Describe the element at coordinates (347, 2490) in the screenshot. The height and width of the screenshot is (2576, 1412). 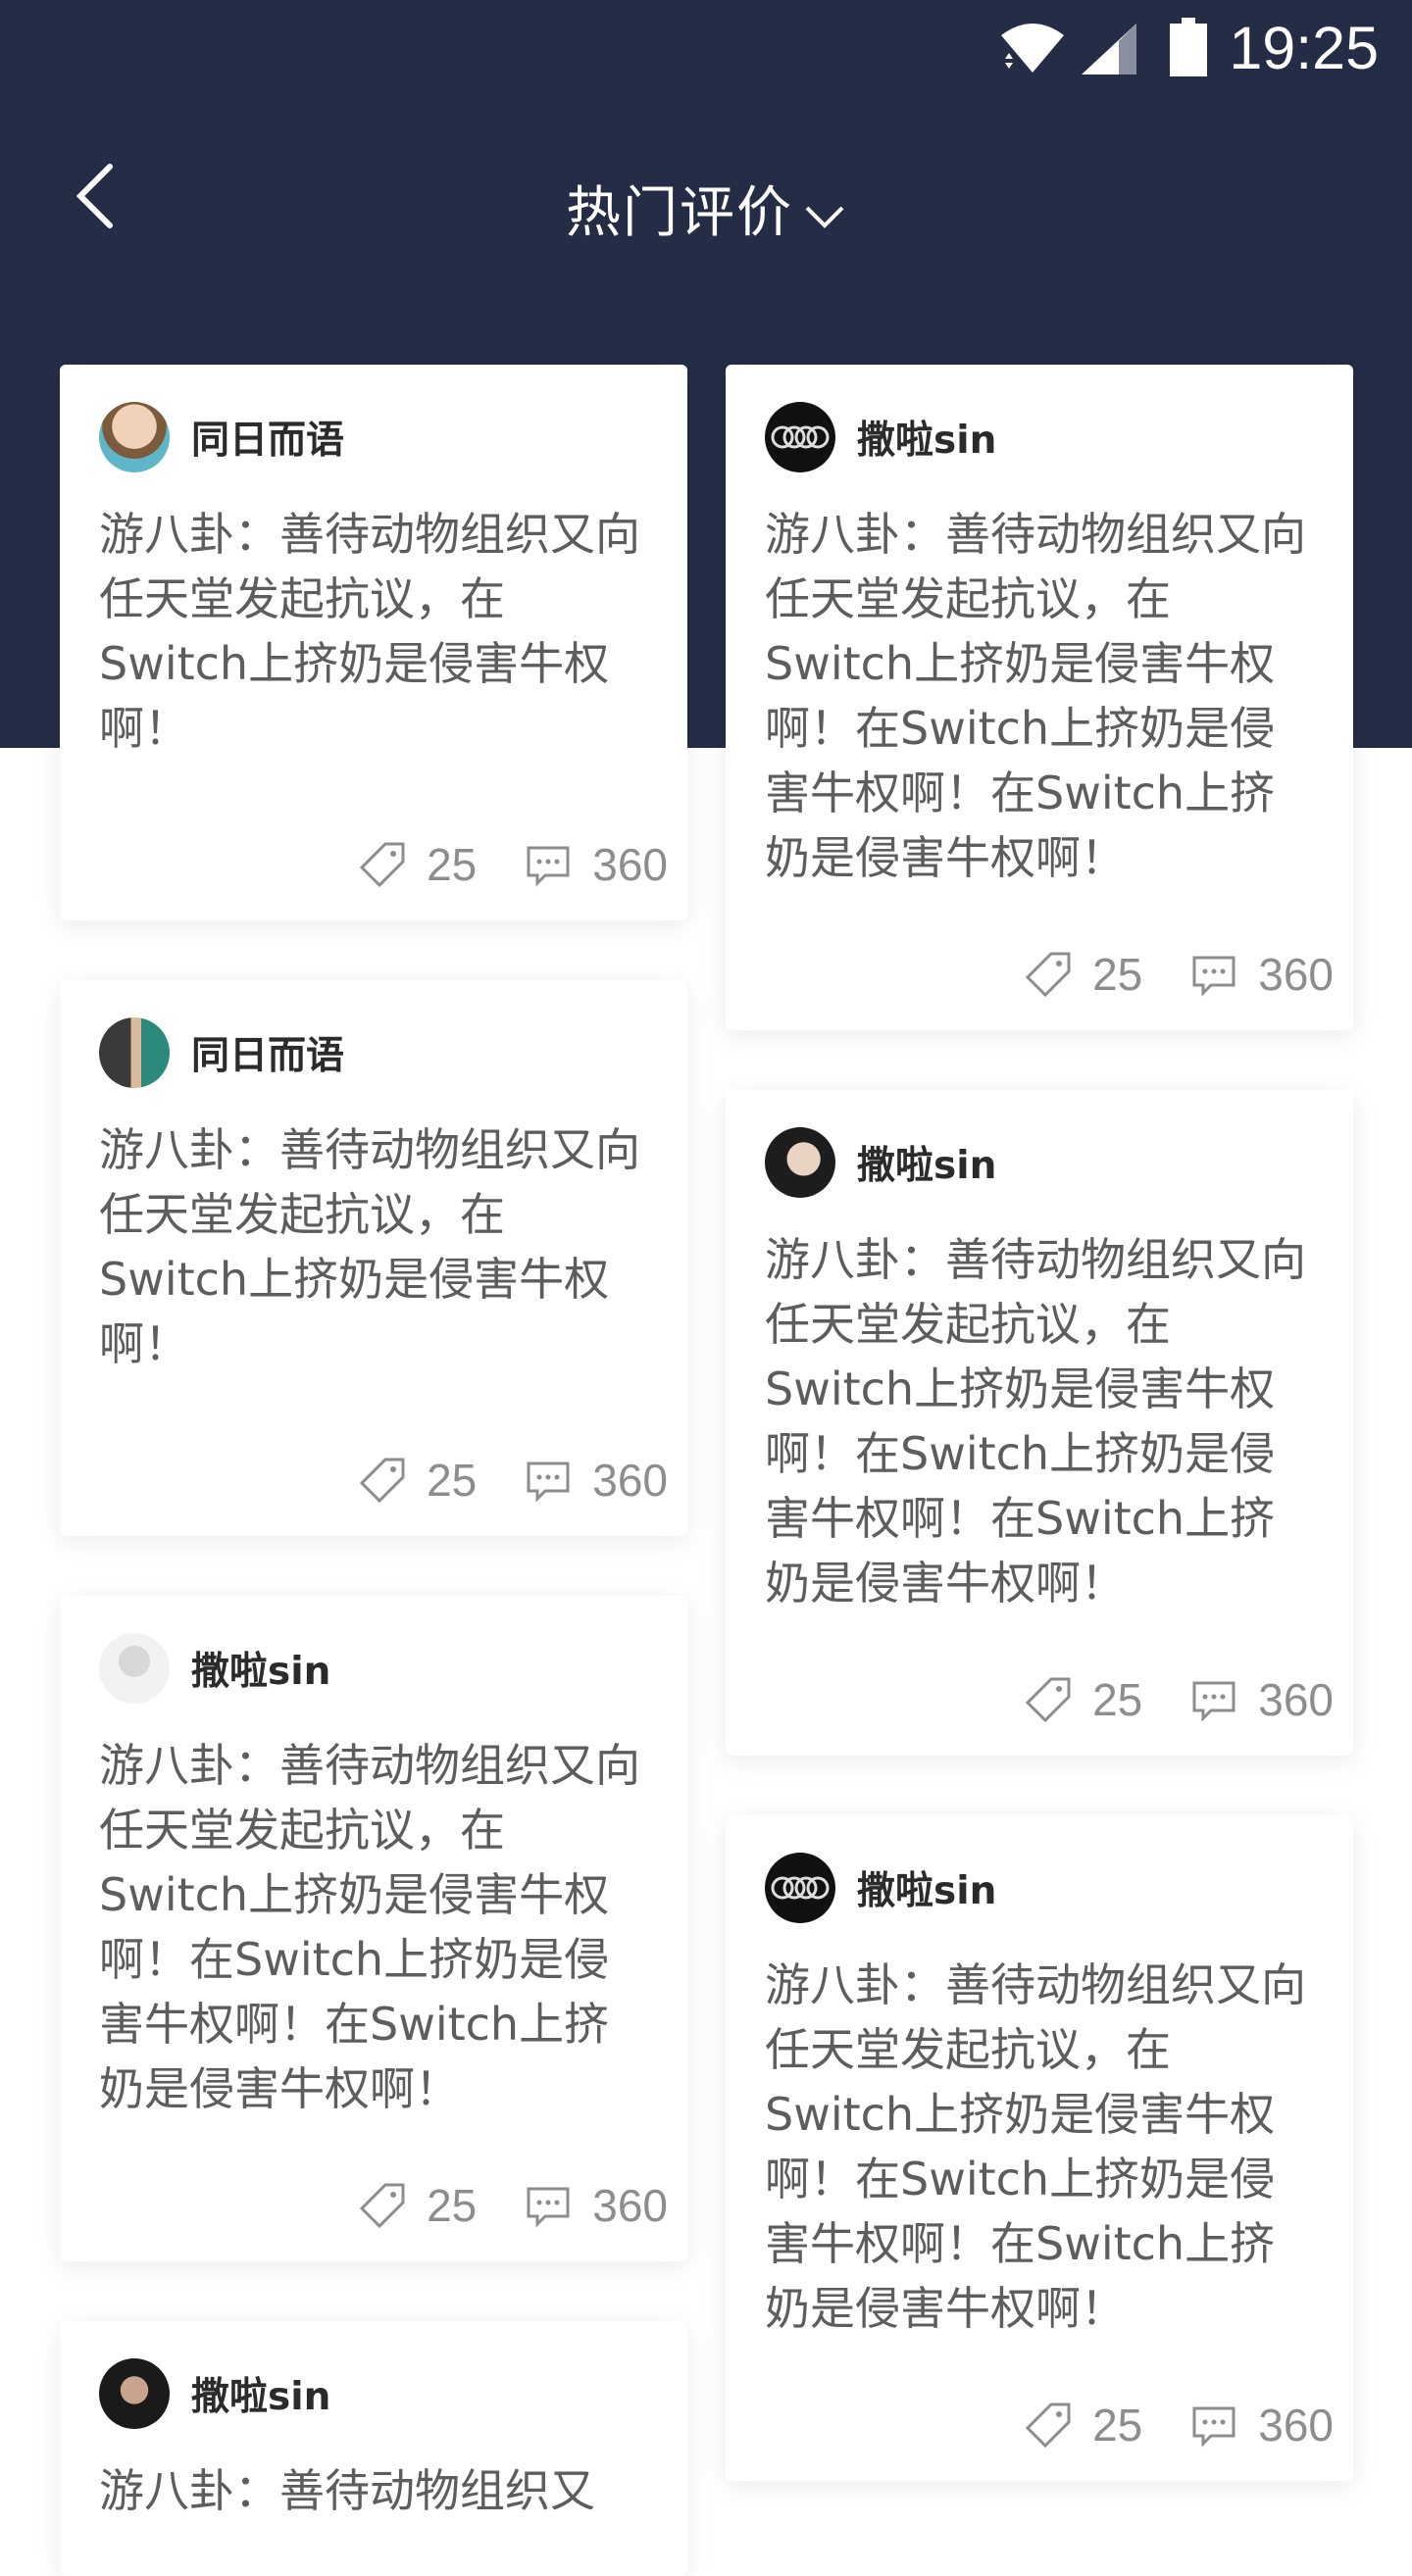
I see `review-text: 游八卦：善待动物组织又` at that location.